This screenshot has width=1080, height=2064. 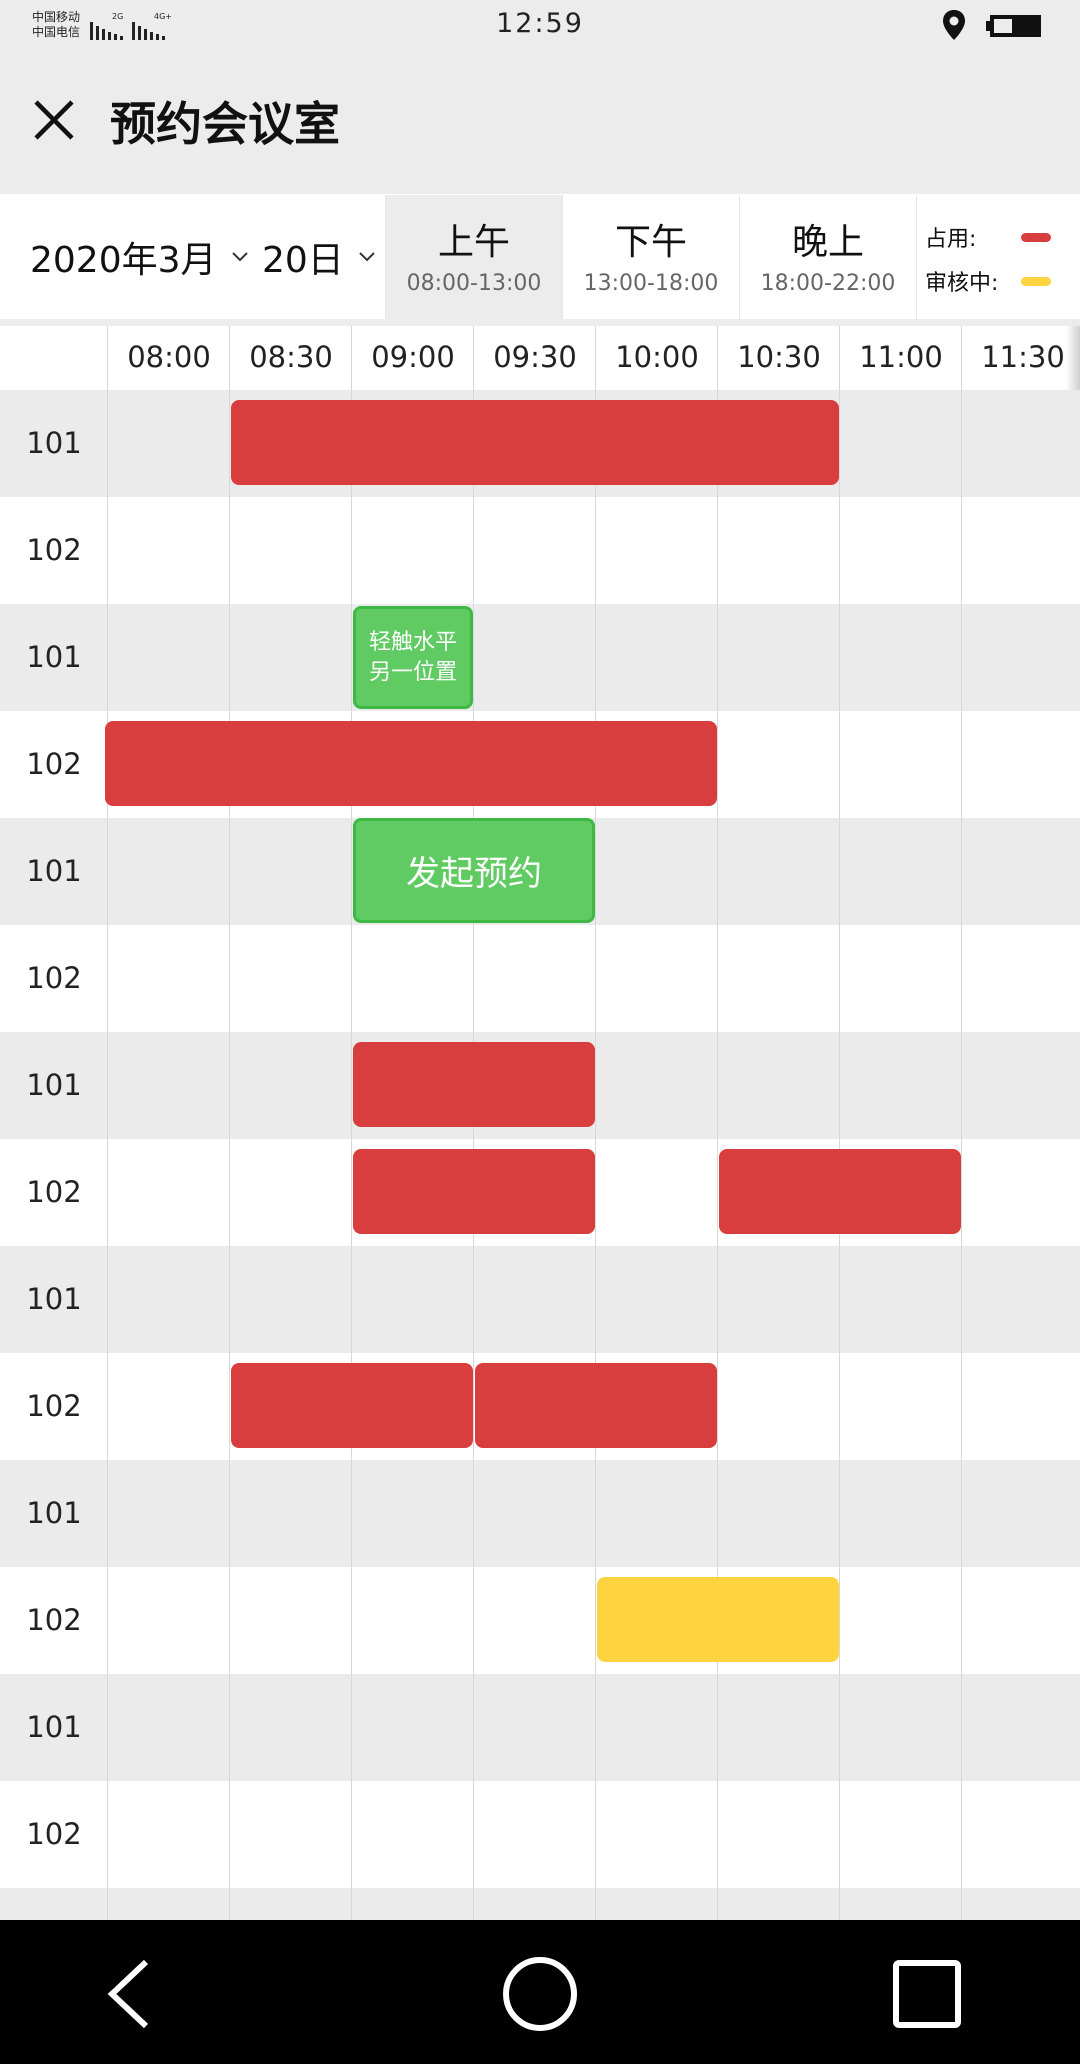 I want to click on home-icon, so click(x=540, y=1994).